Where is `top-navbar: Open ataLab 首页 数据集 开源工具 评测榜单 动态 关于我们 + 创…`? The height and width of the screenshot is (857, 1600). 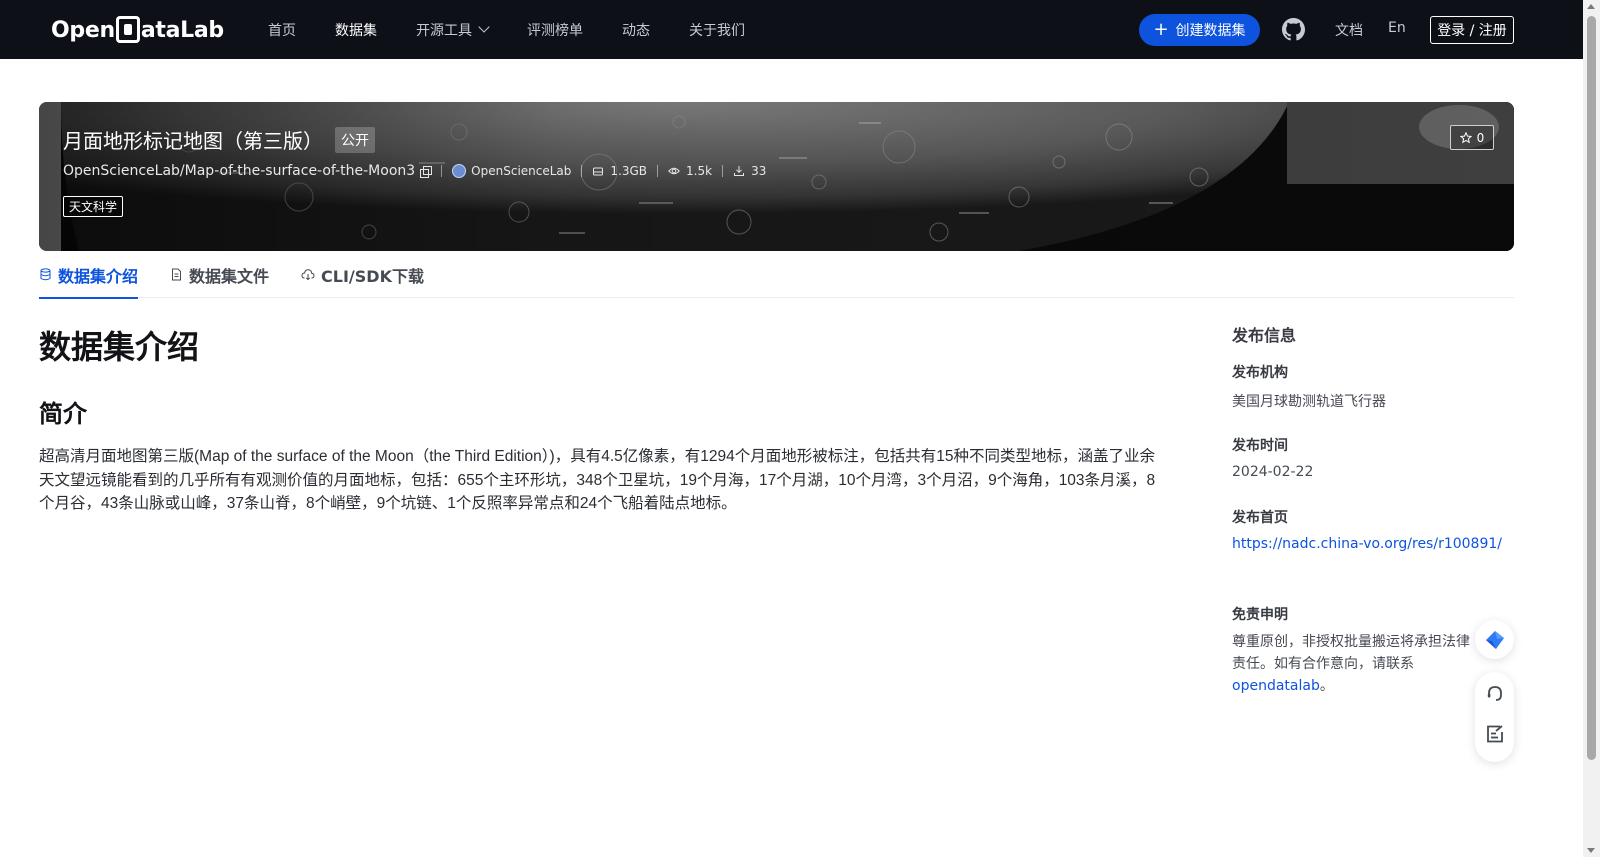
top-navbar: Open ataLab 首页 数据集 开源工具 评测榜单 动态 关于我们 + 创… is located at coordinates (791, 29).